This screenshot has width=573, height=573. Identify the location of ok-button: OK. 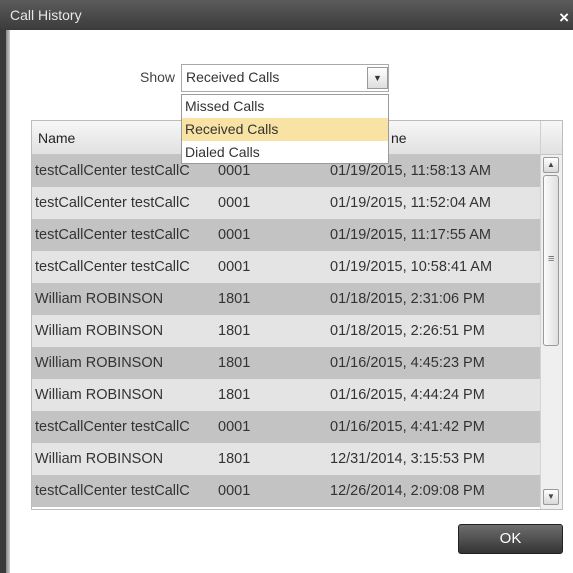
(510, 539).